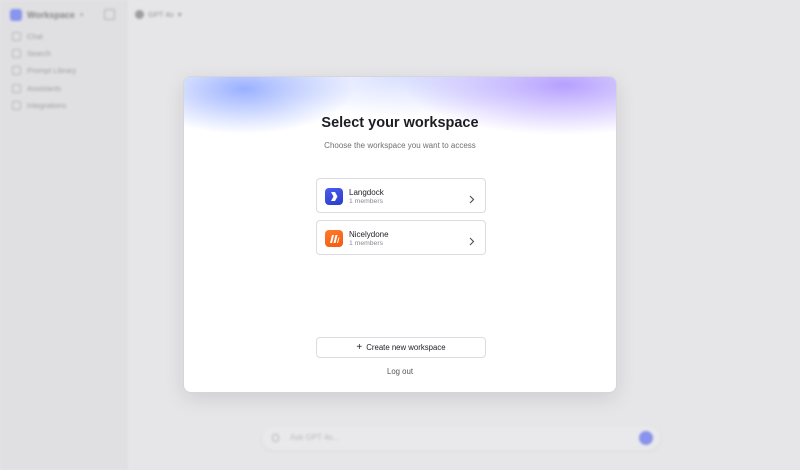 The width and height of the screenshot is (800, 470). I want to click on logout-link: Log out, so click(400, 371).